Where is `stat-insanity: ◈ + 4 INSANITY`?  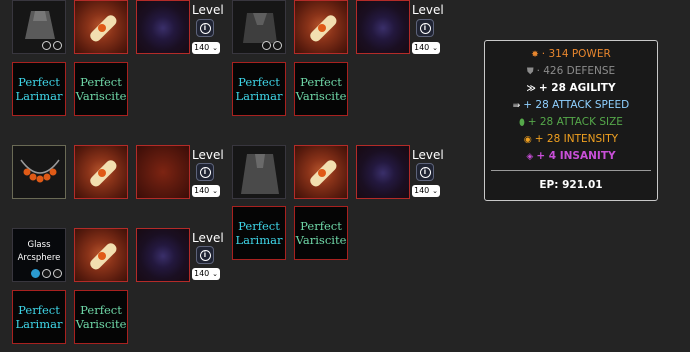 stat-insanity: ◈ + 4 INSANITY is located at coordinates (571, 156).